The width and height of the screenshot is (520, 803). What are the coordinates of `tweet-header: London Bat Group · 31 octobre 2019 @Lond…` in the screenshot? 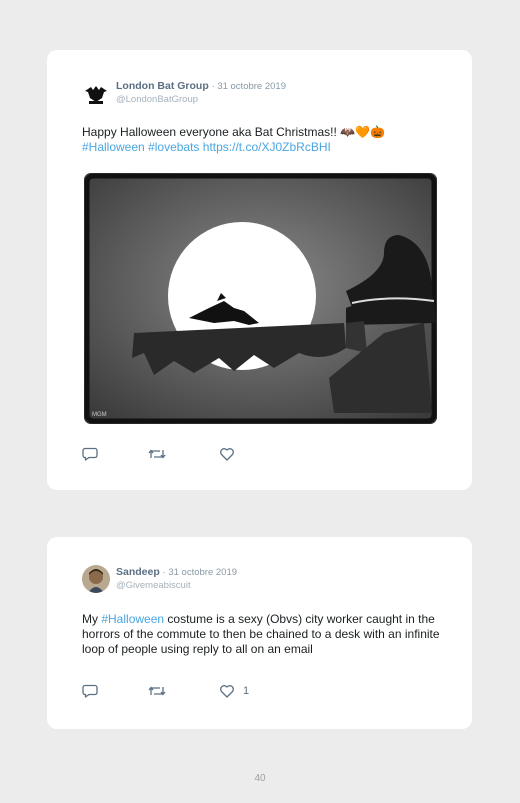 It's located at (201, 93).